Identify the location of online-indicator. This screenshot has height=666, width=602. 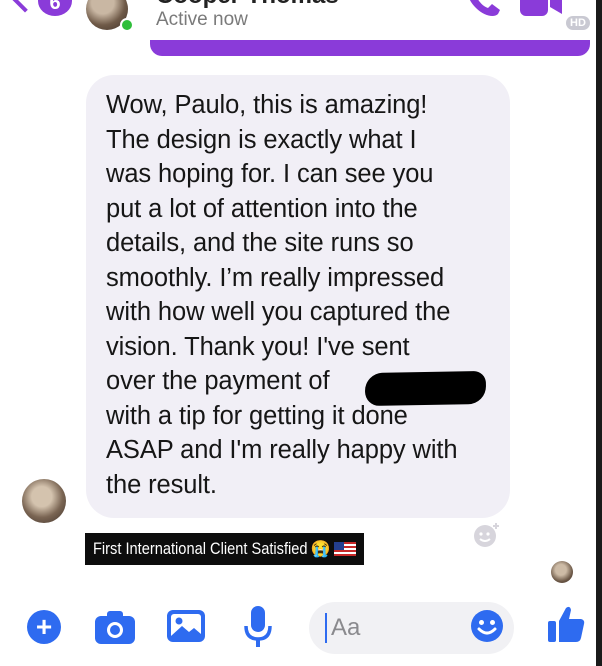
(127, 25).